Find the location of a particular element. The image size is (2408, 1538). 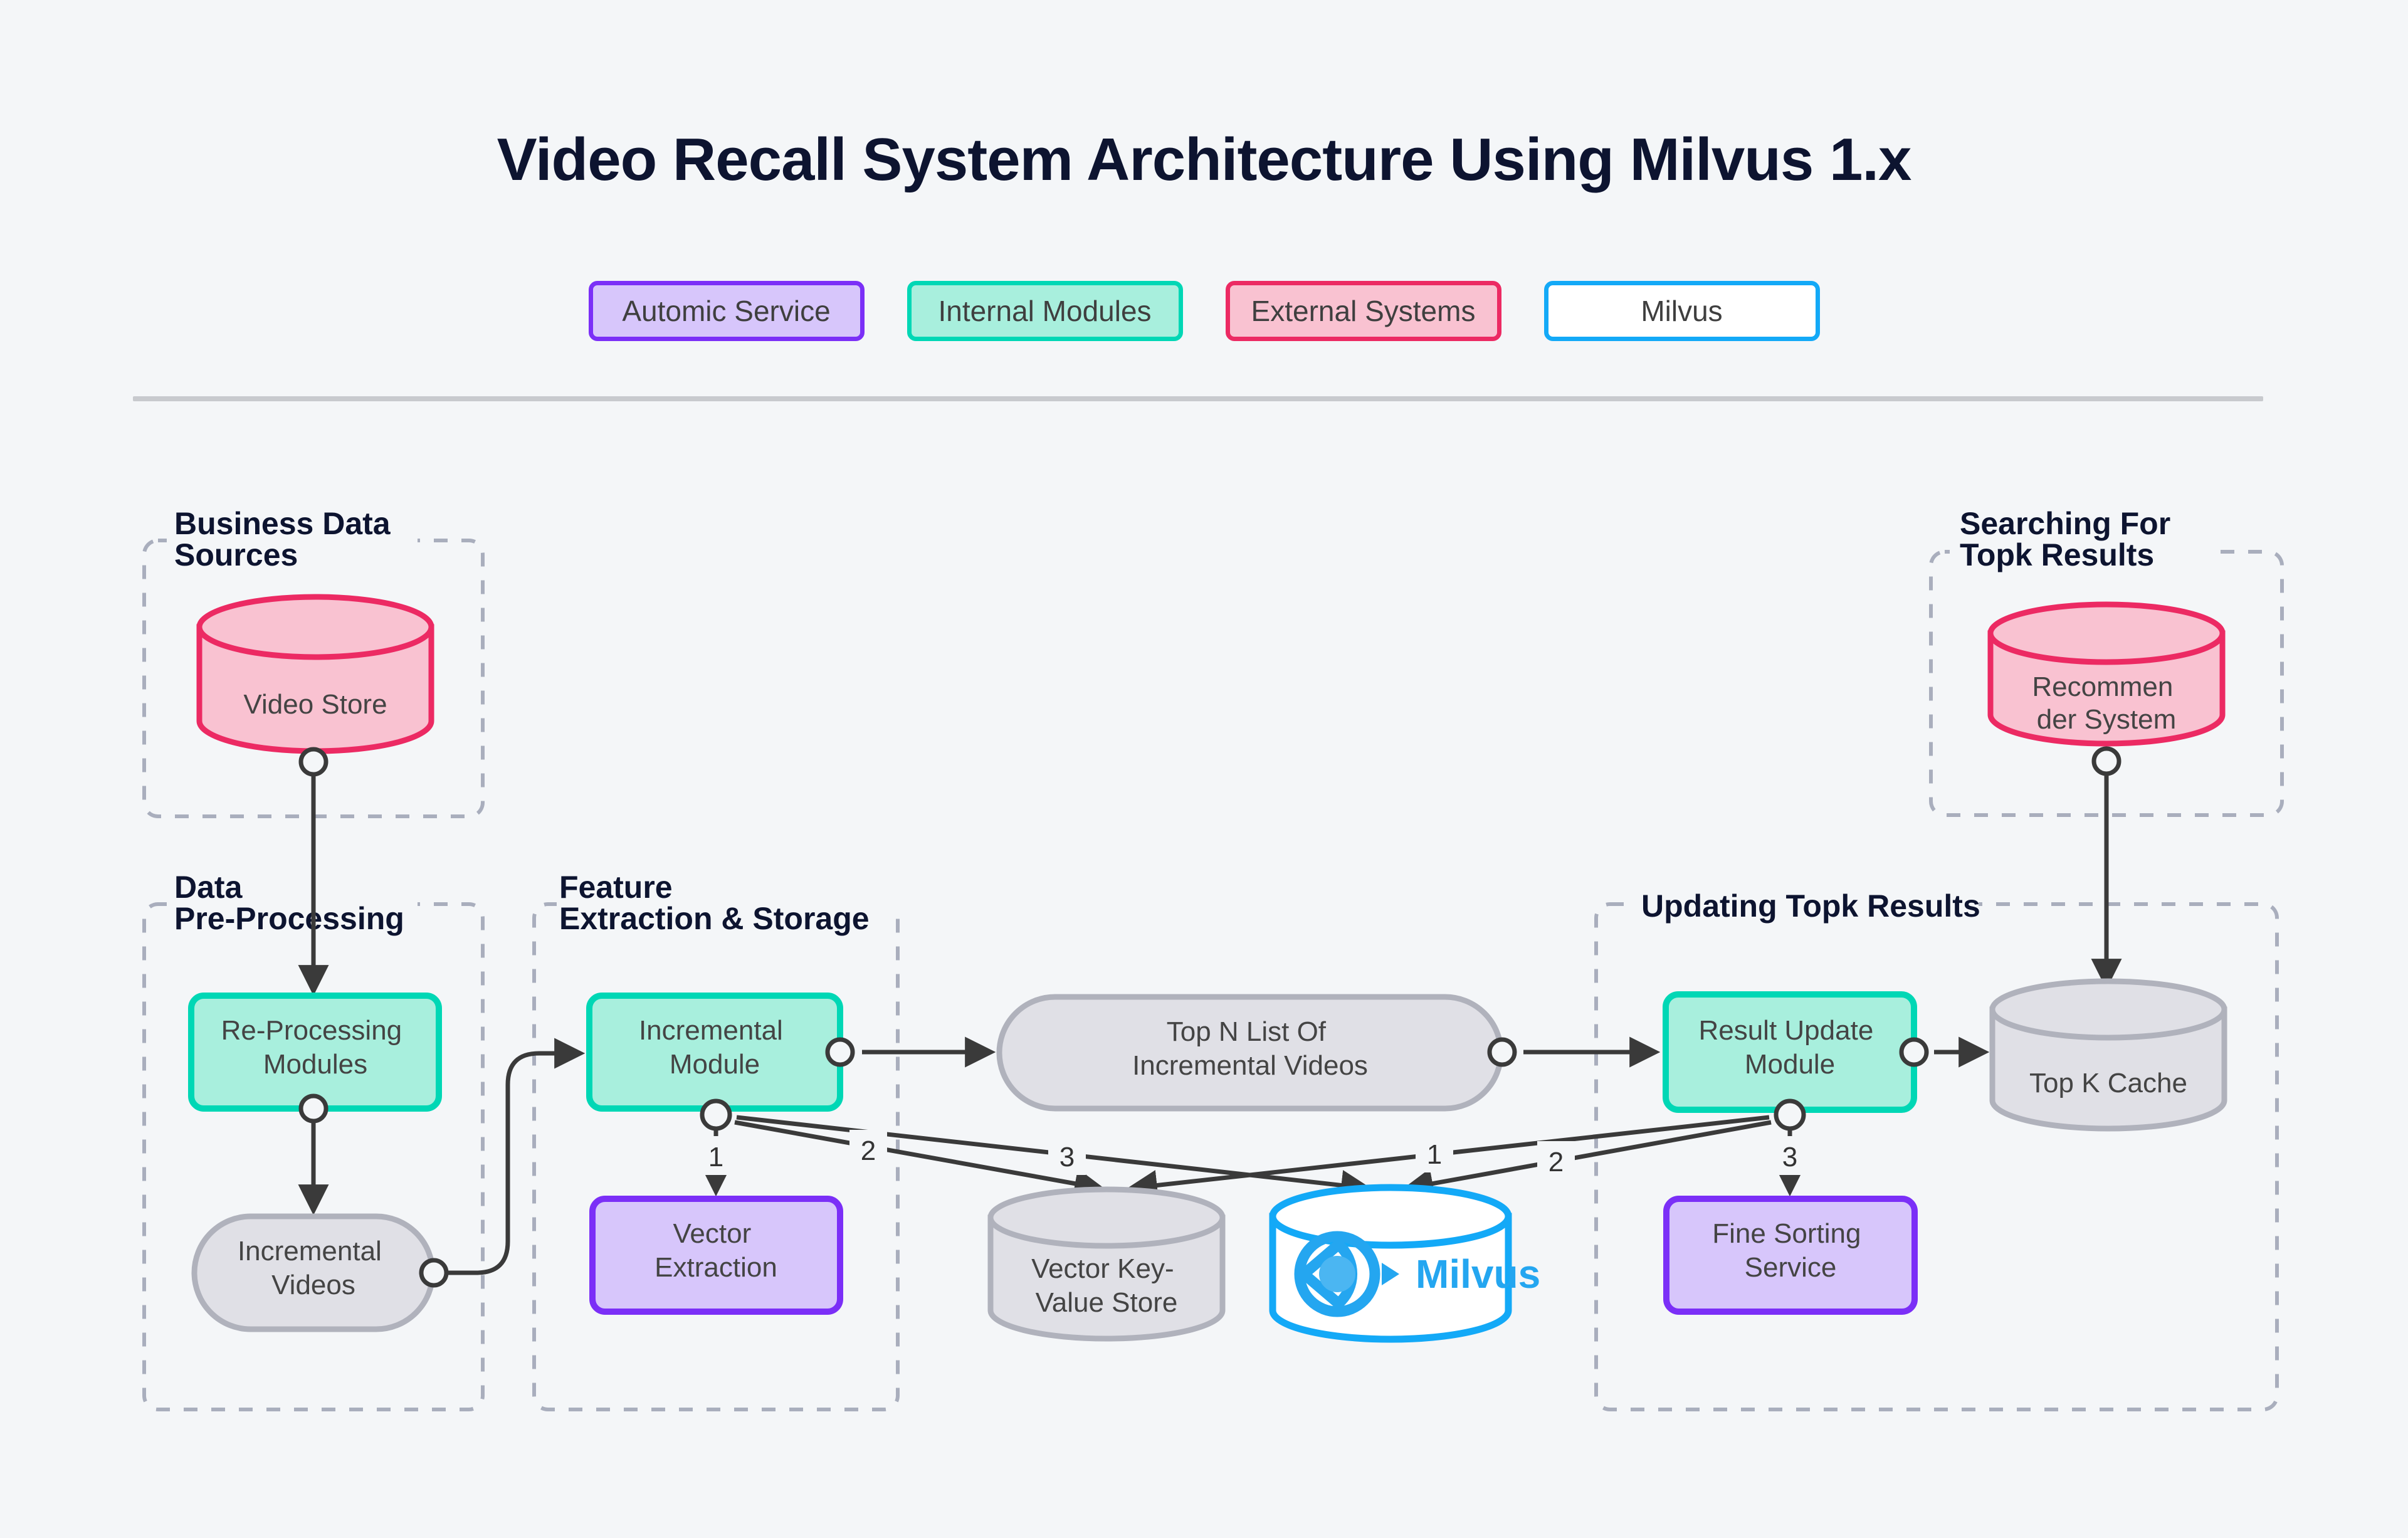

port-incremental-module-right is located at coordinates (840, 1052).